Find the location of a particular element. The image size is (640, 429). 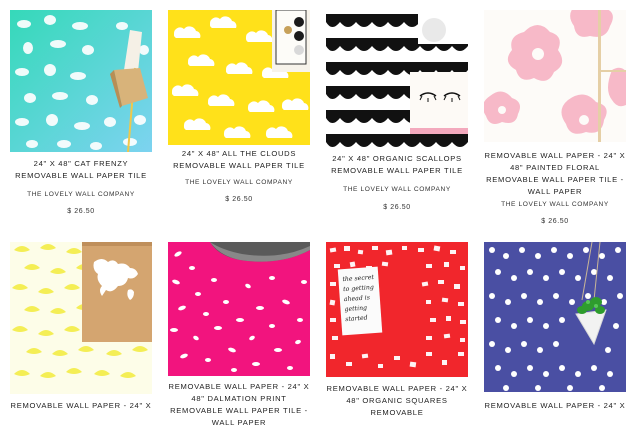

product-image-yellow-brush is located at coordinates (81, 318).